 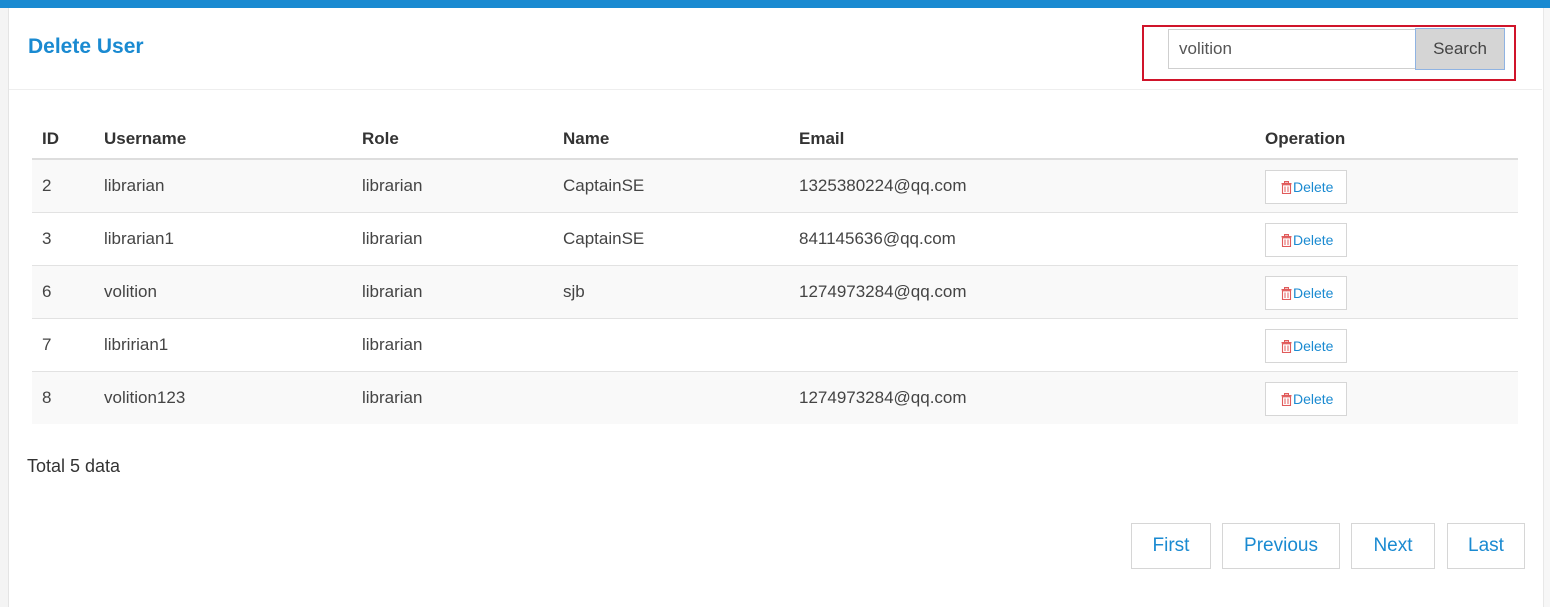 I want to click on column-header-username: Username, so click(x=223, y=140).